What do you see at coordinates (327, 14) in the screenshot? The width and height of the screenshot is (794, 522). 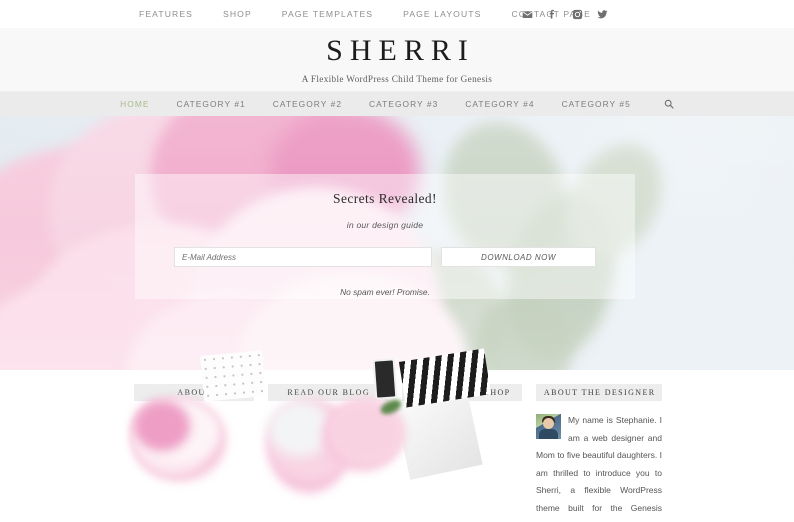 I see `top-nav-item-page-templates: PAGE TEMPLATES` at bounding box center [327, 14].